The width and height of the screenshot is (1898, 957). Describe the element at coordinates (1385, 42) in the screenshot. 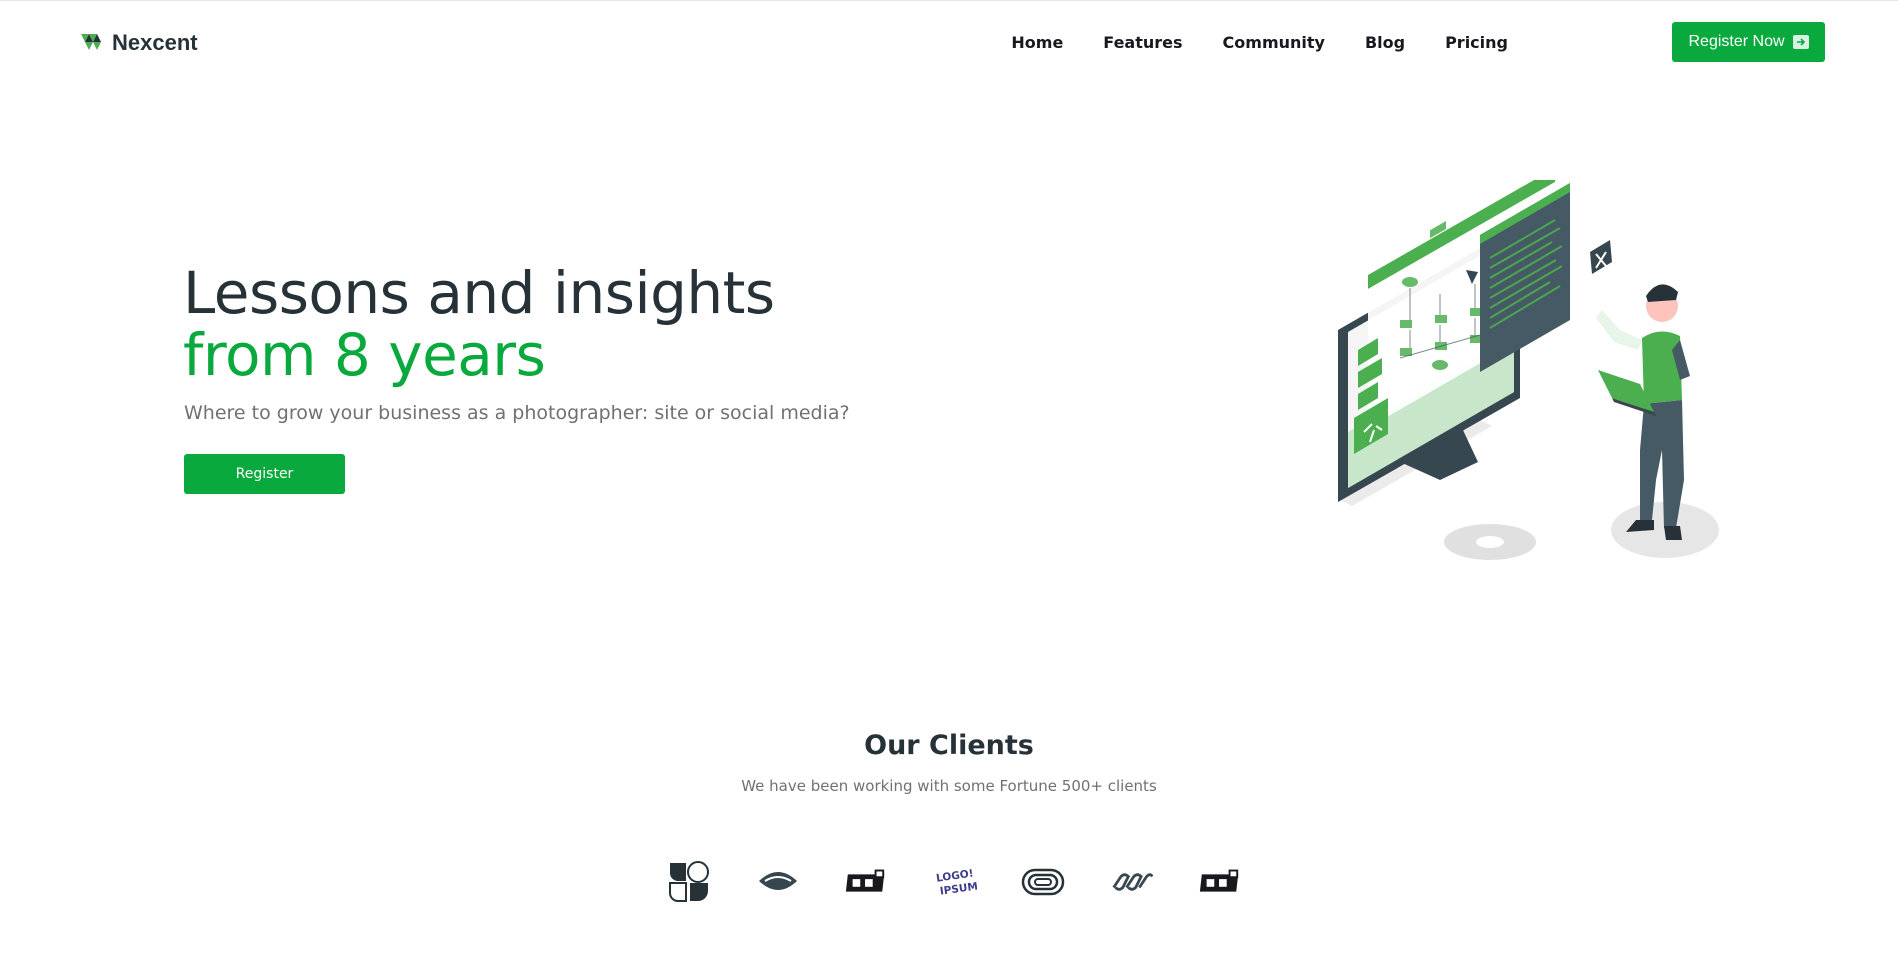

I see `nav-blog: Blog` at that location.